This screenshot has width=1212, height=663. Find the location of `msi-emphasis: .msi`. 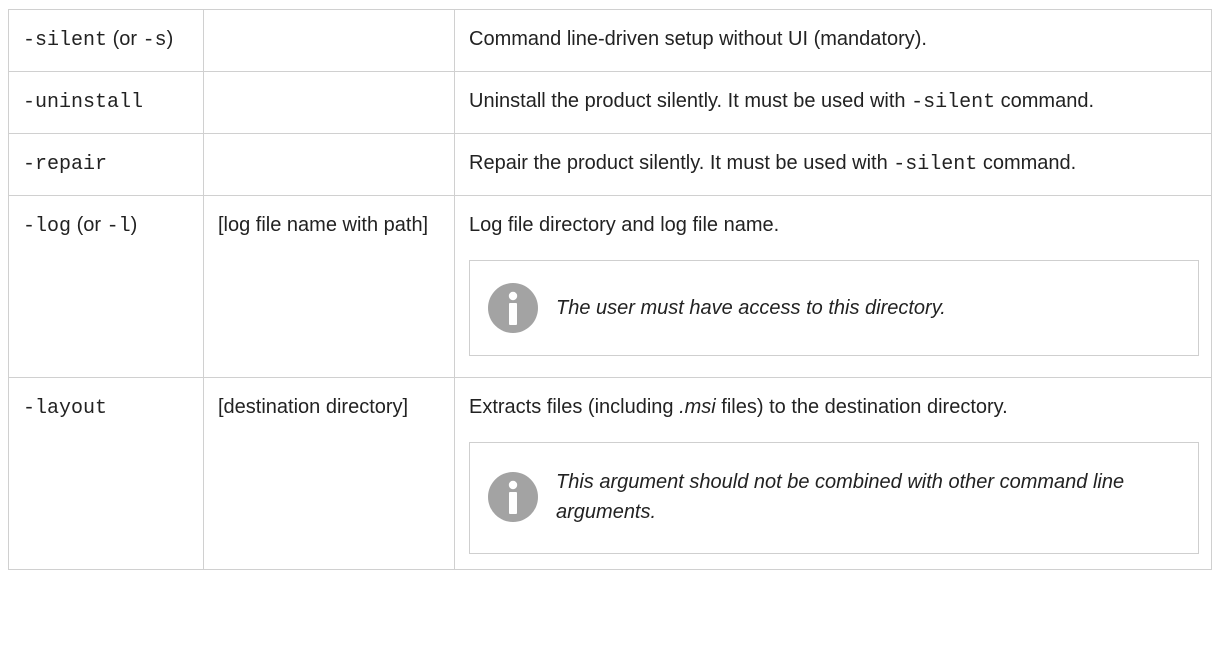

msi-emphasis: .msi is located at coordinates (697, 407).